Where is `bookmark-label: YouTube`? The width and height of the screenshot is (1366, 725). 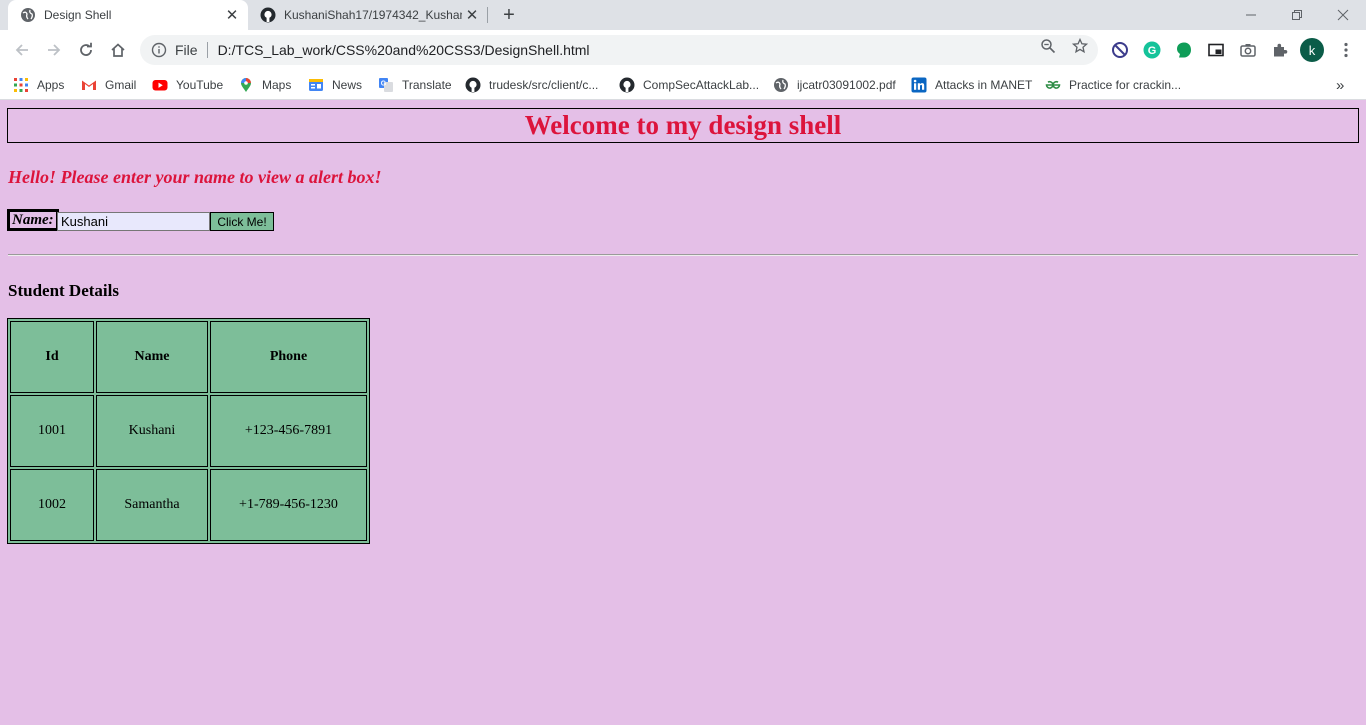
bookmark-label: YouTube is located at coordinates (200, 85).